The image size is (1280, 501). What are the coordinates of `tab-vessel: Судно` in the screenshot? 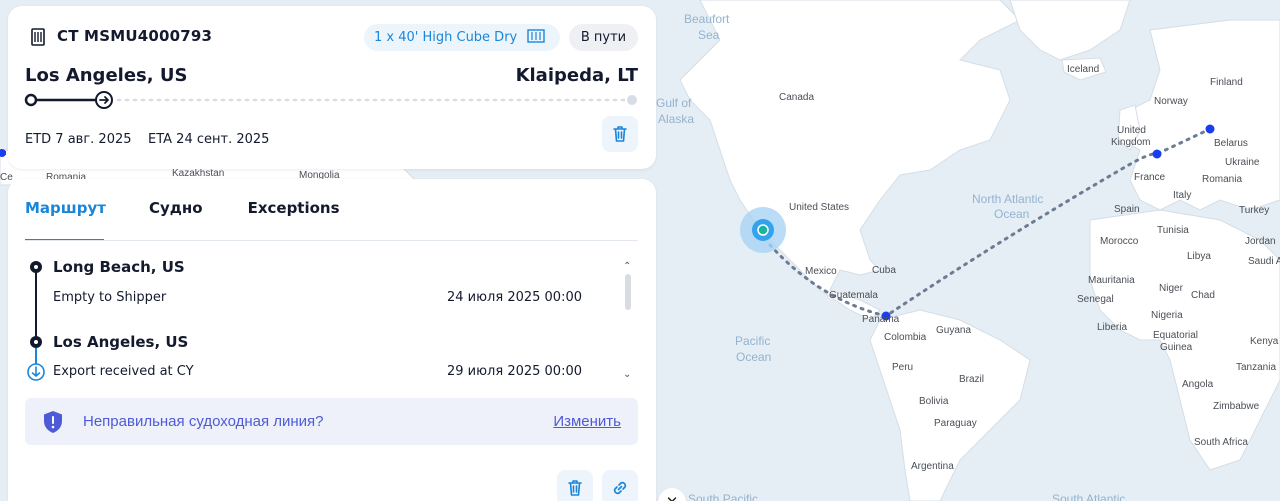 It's located at (176, 220).